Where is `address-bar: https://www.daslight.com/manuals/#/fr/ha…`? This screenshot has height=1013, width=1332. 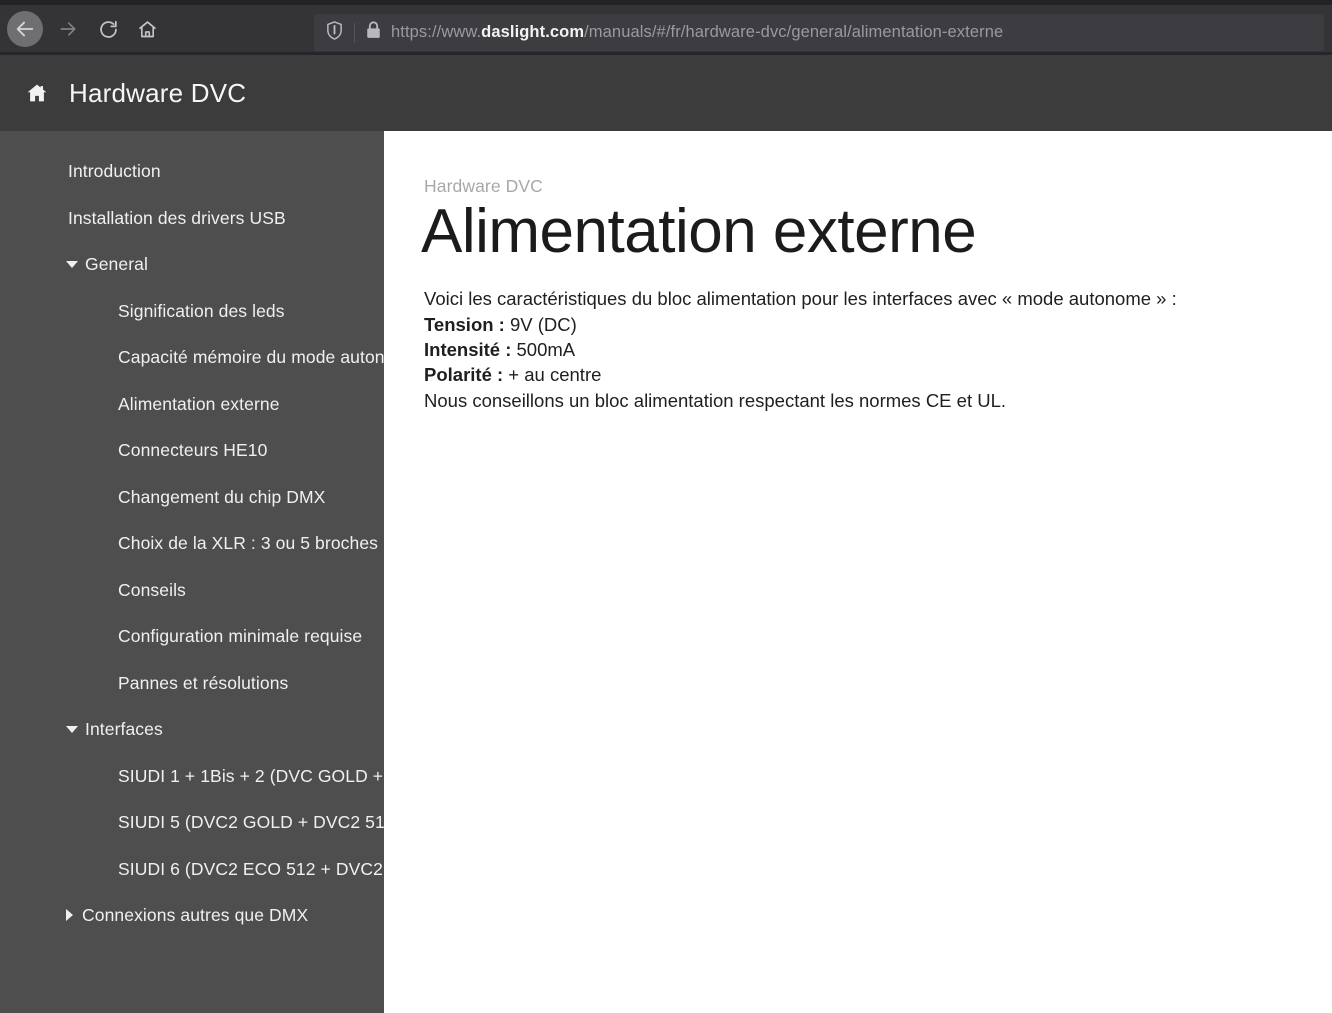 address-bar: https://www.daslight.com/manuals/#/fr/ha… is located at coordinates (819, 32).